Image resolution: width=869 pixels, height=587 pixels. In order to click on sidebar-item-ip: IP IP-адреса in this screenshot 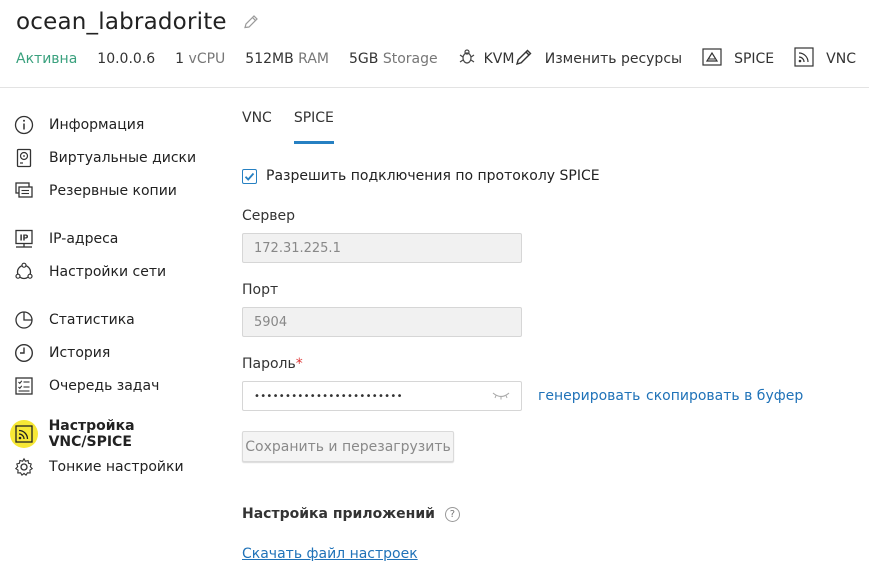, I will do `click(115, 238)`.